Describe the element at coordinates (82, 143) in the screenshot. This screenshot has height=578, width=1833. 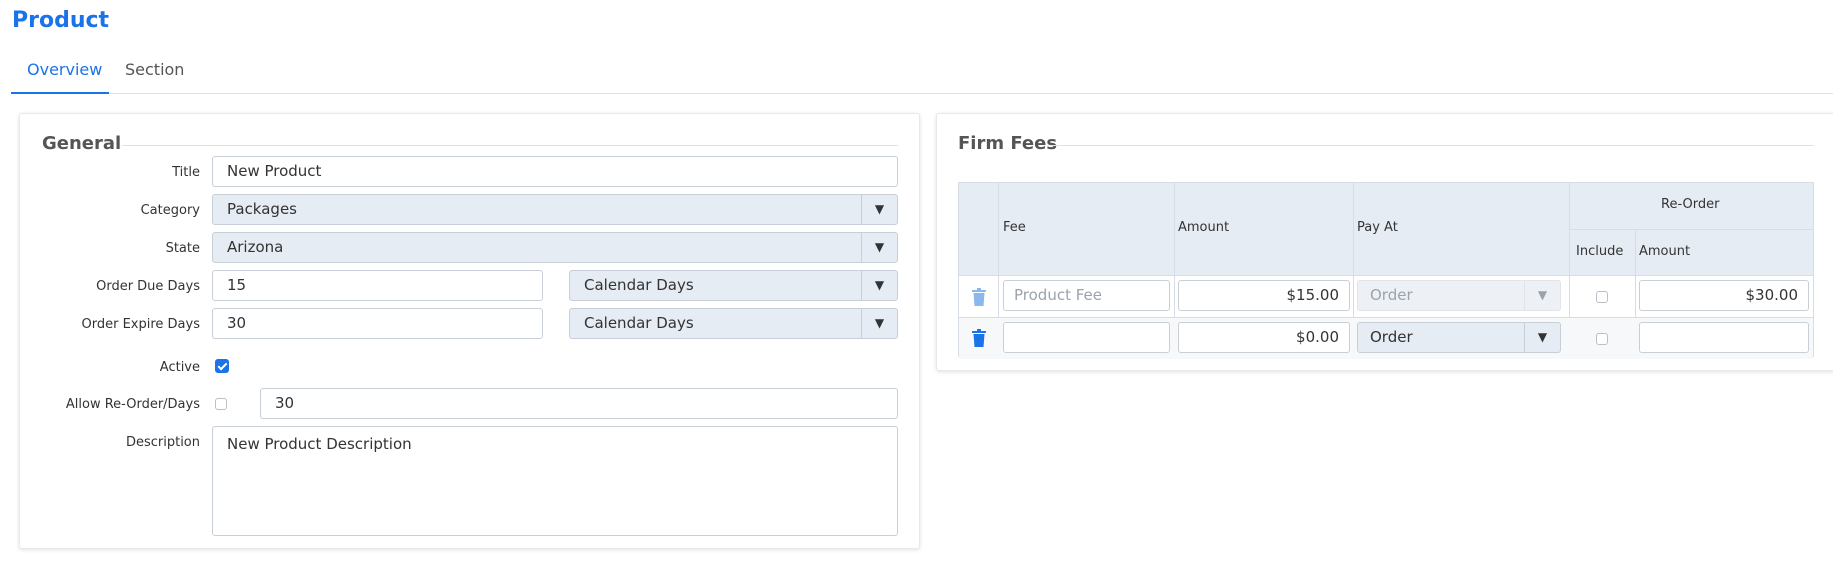
I see `general-legend: General` at that location.